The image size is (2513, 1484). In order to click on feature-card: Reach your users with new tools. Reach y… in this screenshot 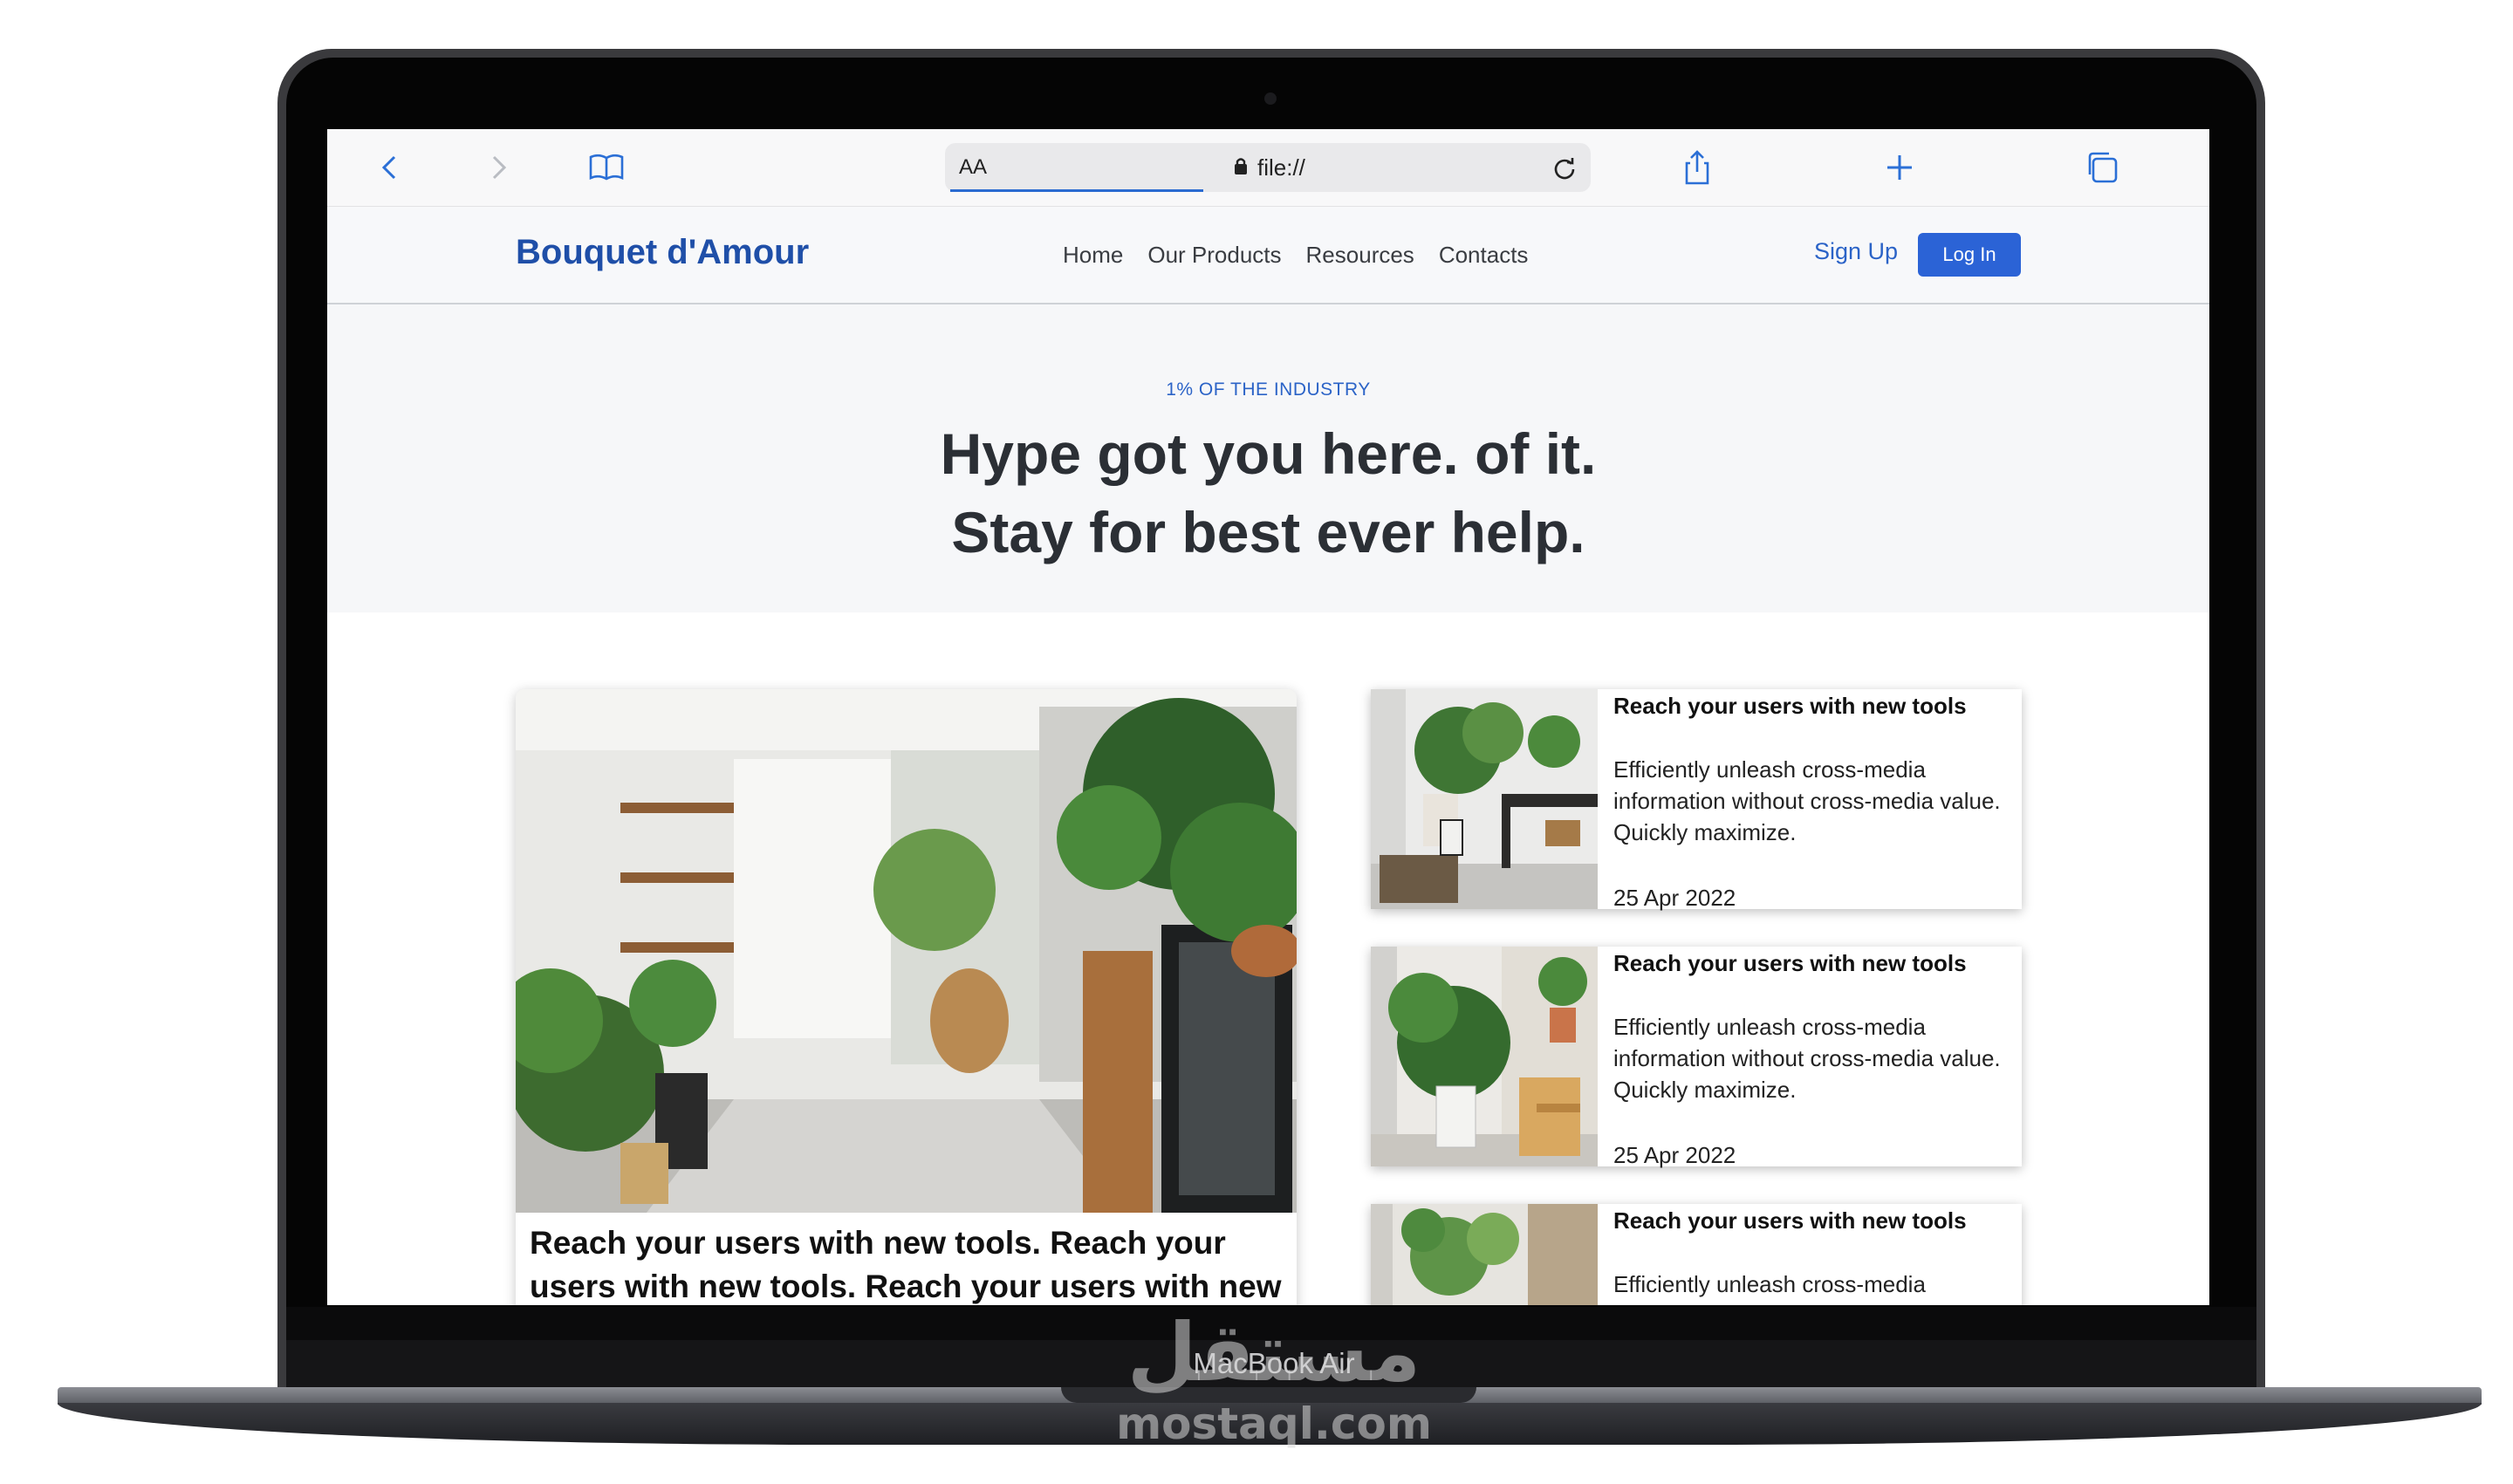, I will do `click(906, 997)`.